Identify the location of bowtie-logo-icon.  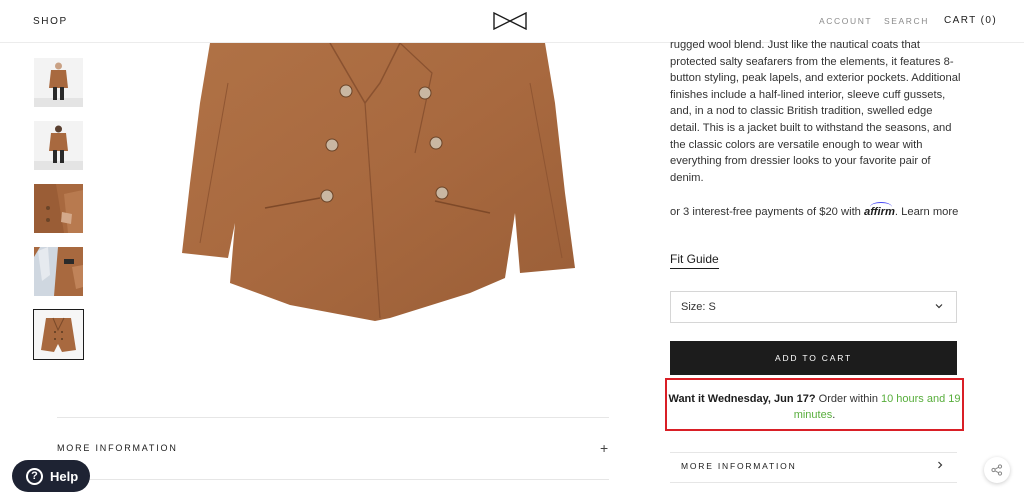
(510, 21).